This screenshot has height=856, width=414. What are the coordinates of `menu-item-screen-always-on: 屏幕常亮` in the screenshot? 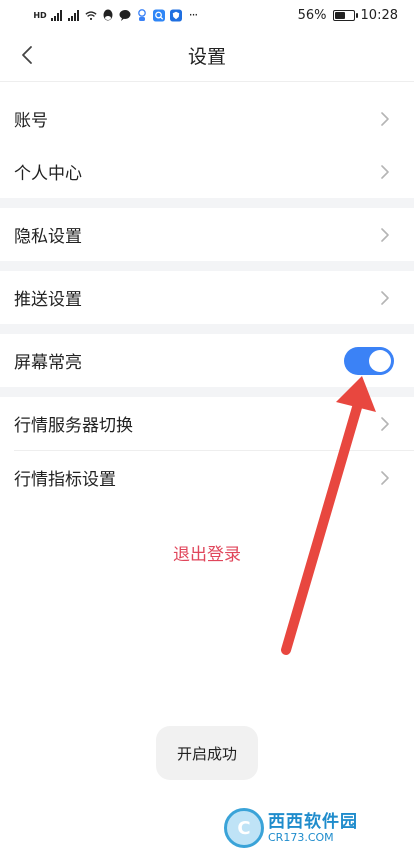 It's located at (207, 360).